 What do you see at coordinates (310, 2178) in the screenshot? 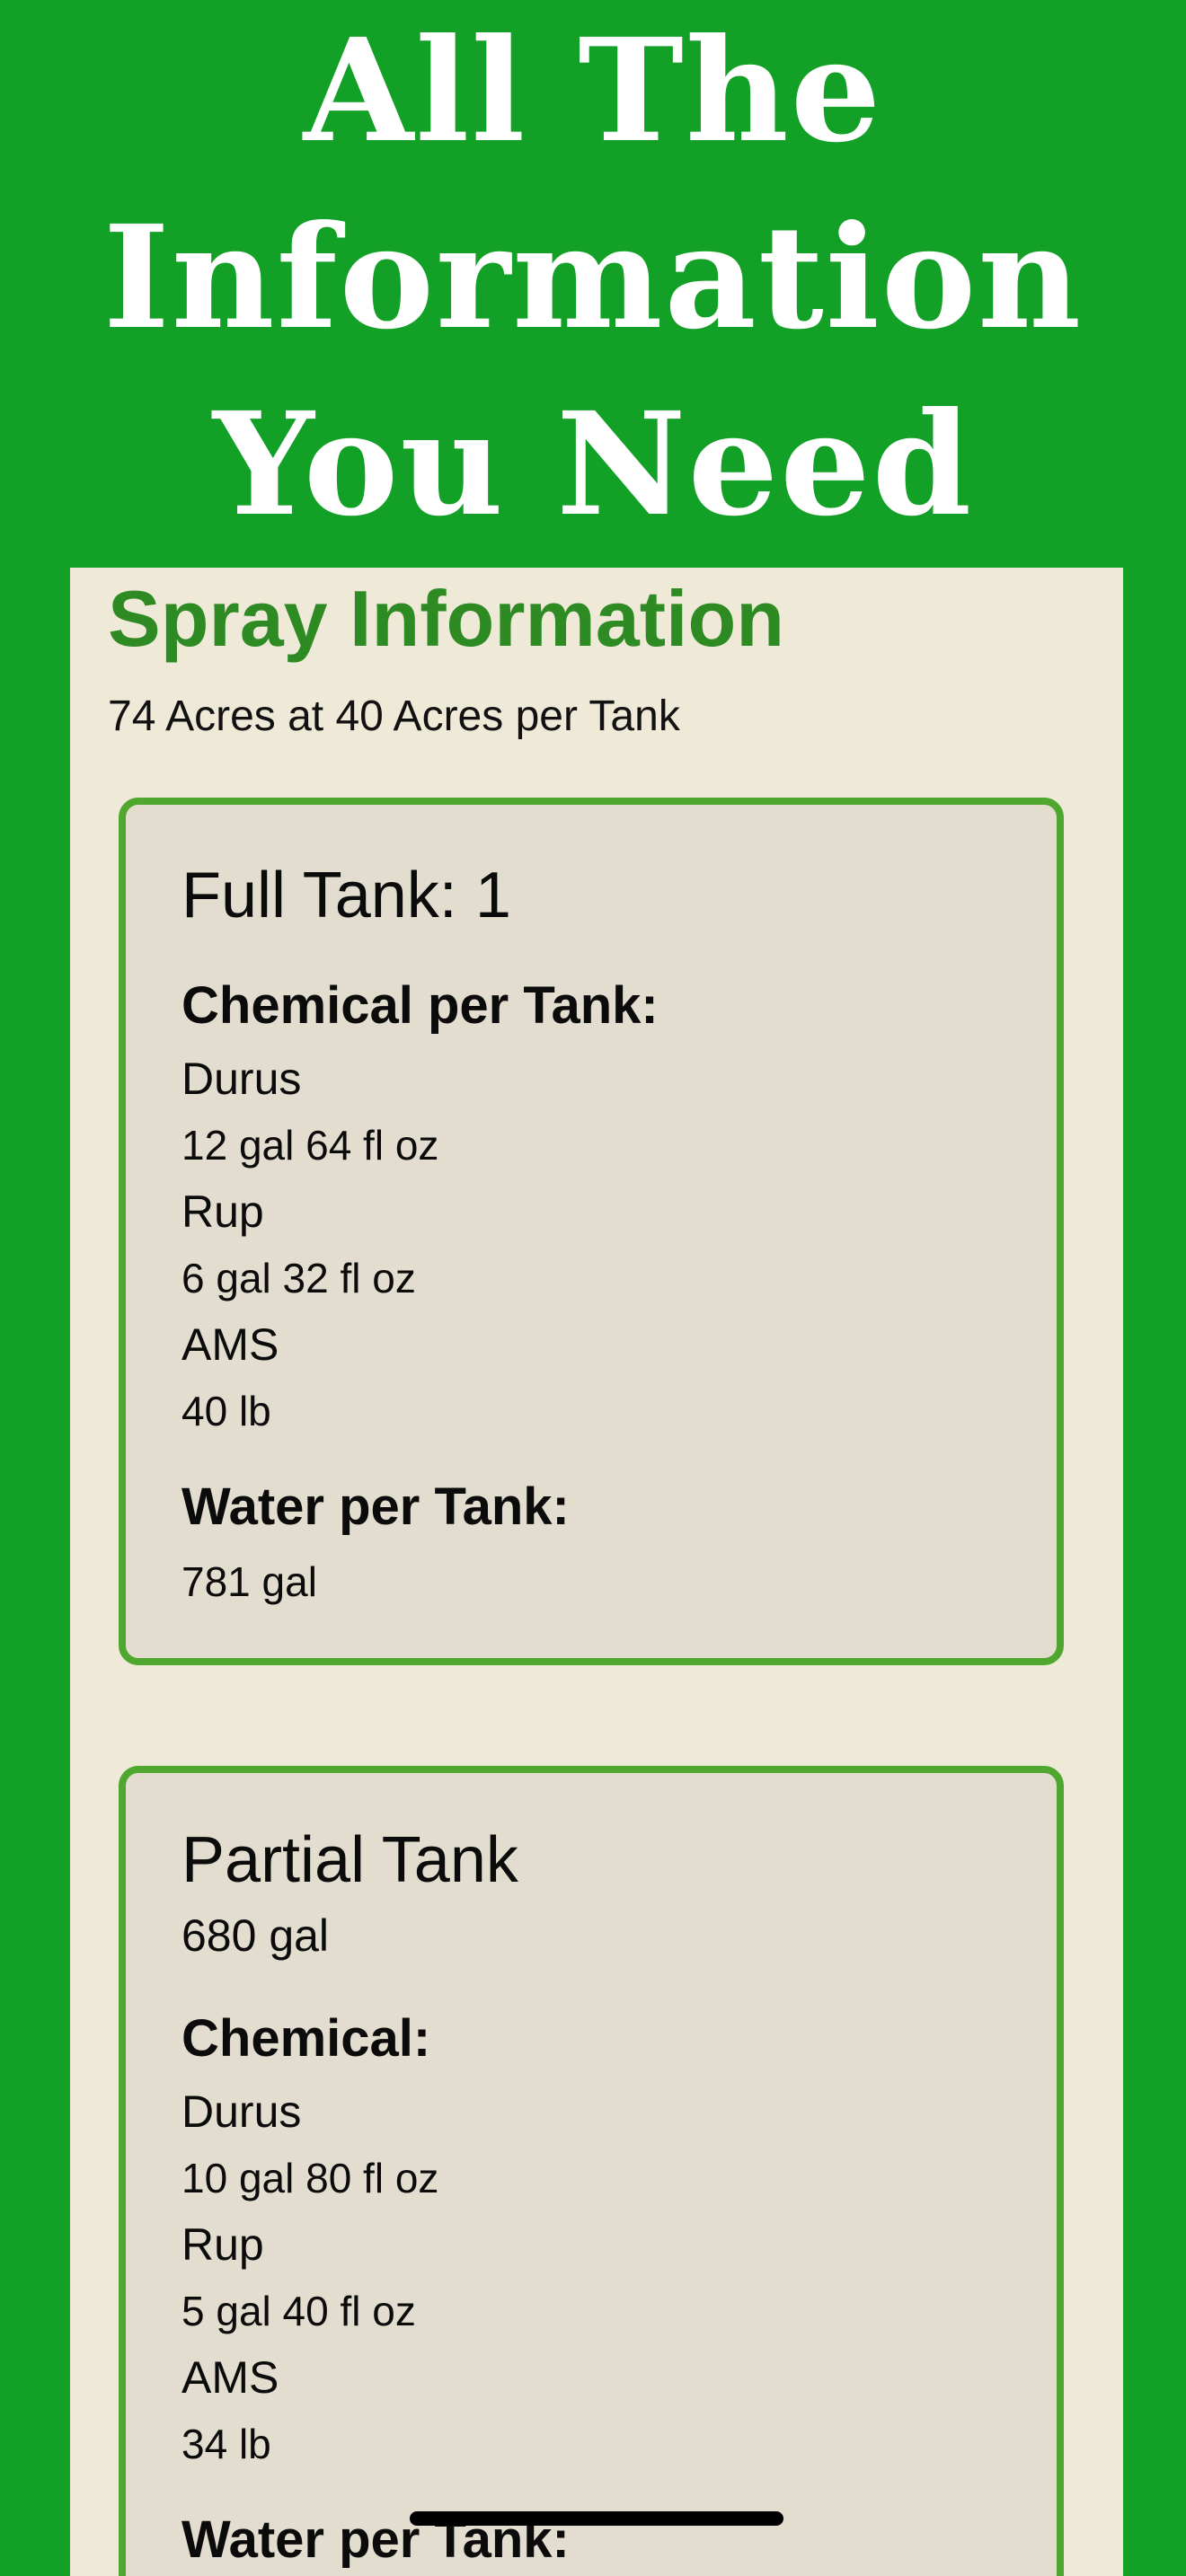
I see `chemical-amount: 10 gal 80 fl oz` at bounding box center [310, 2178].